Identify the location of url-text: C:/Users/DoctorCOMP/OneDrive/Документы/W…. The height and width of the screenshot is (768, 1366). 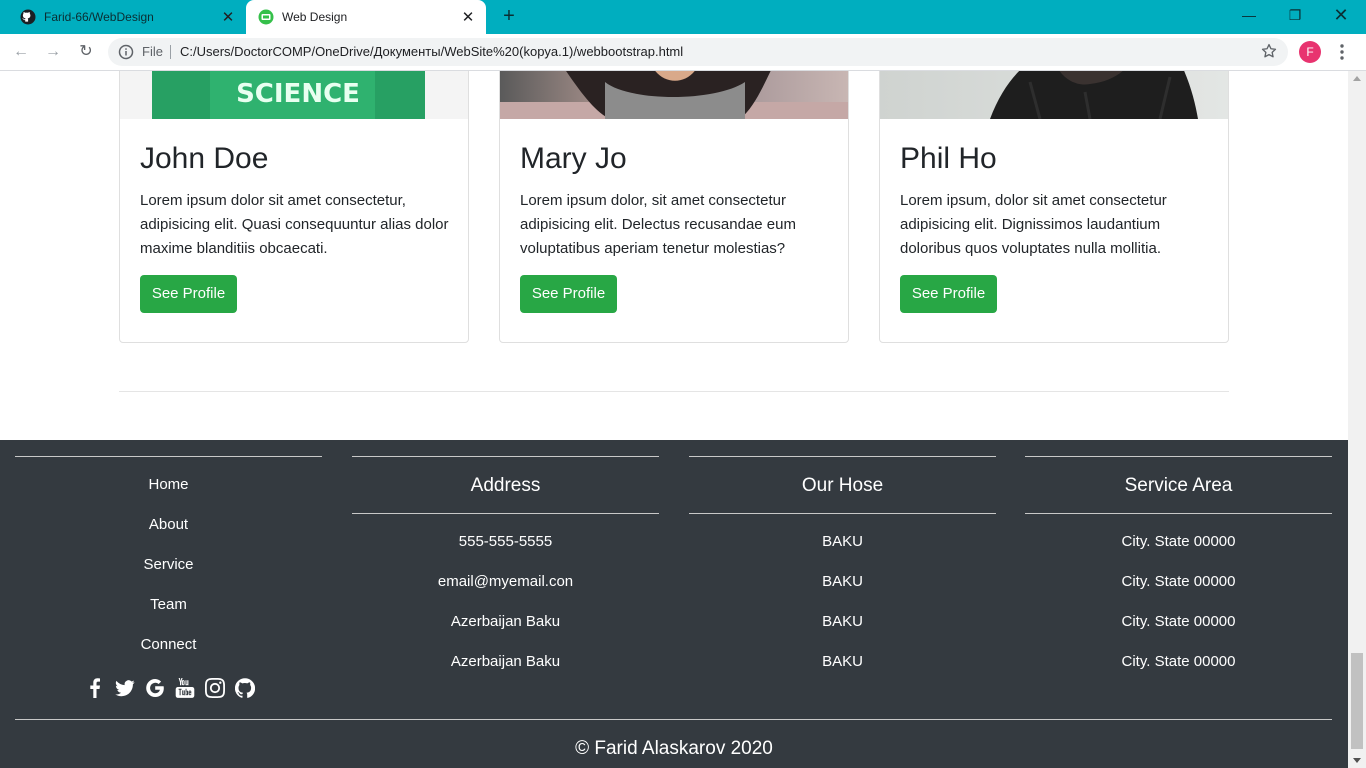
(431, 51).